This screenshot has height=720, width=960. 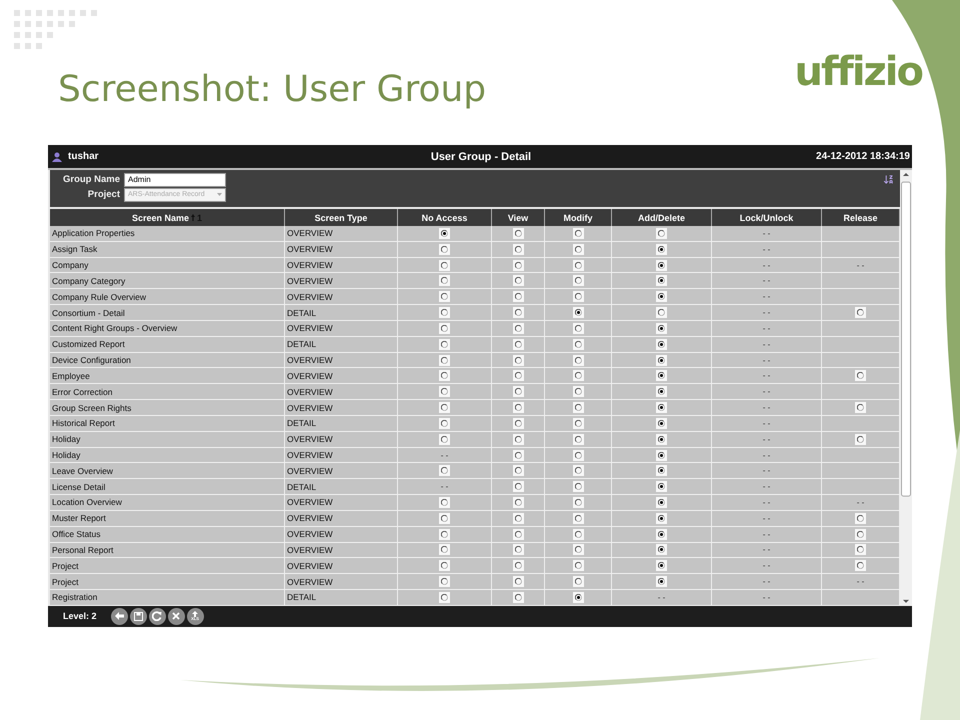 What do you see at coordinates (167, 597) in the screenshot?
I see `table-cell: Registration` at bounding box center [167, 597].